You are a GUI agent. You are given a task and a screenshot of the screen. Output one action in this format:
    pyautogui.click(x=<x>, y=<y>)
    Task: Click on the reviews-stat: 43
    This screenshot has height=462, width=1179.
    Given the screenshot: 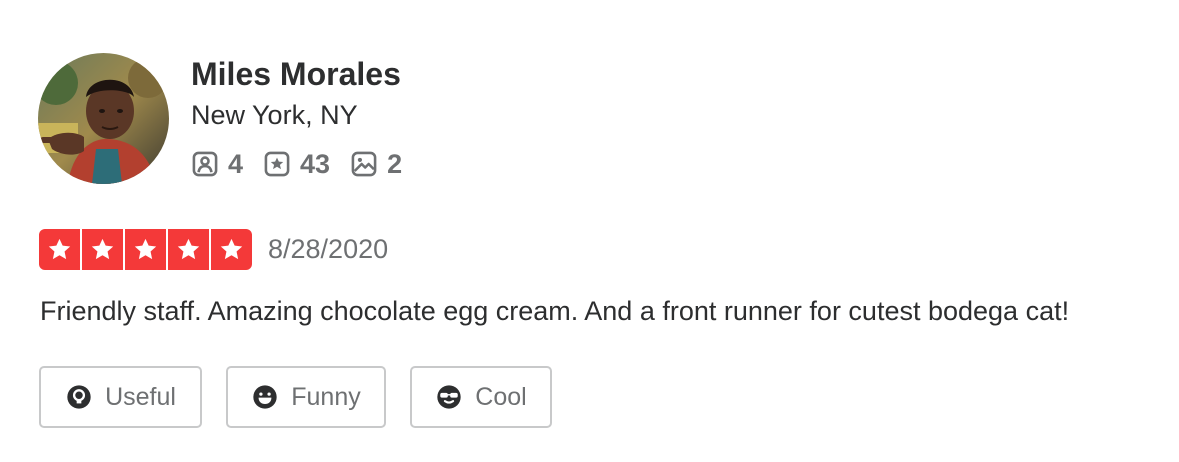 What is the action you would take?
    pyautogui.click(x=296, y=164)
    